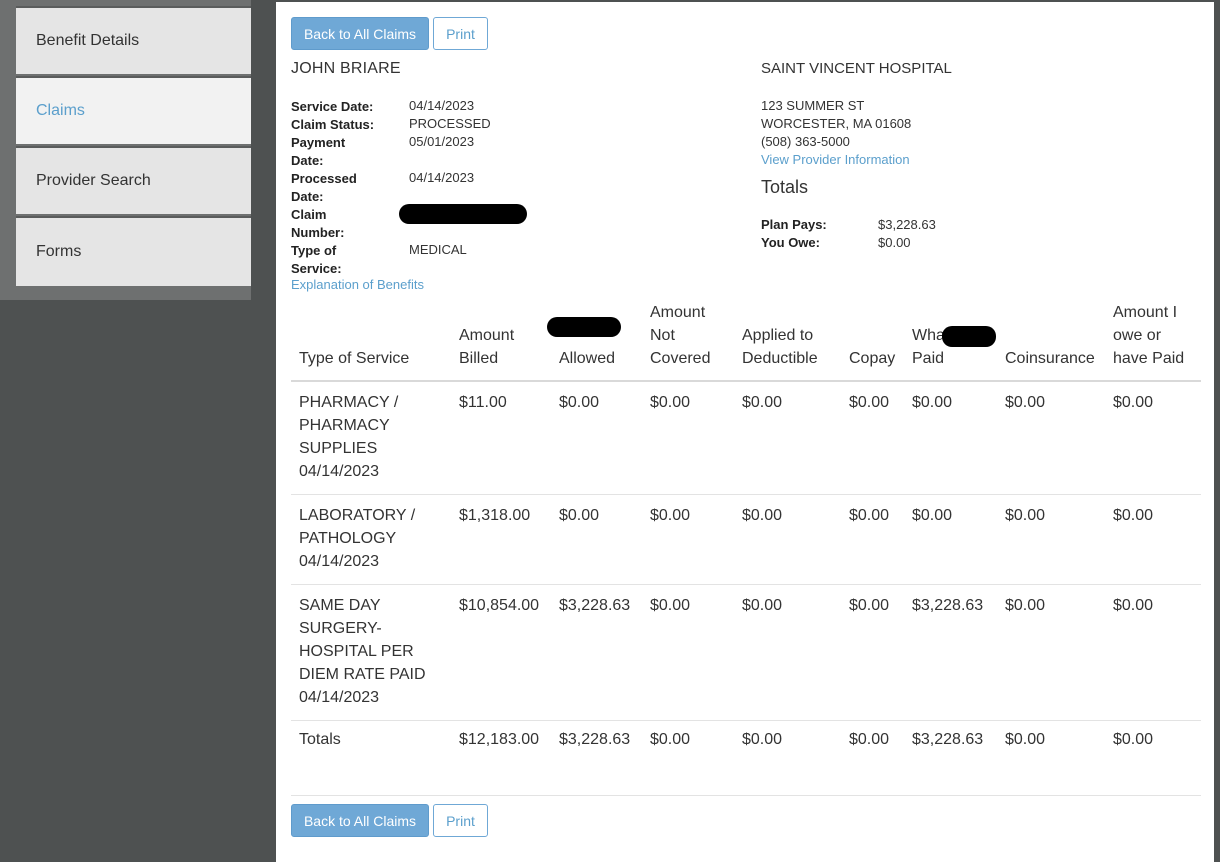  I want to click on provider-name: SAINT VINCENT HOSPITAL, so click(856, 68).